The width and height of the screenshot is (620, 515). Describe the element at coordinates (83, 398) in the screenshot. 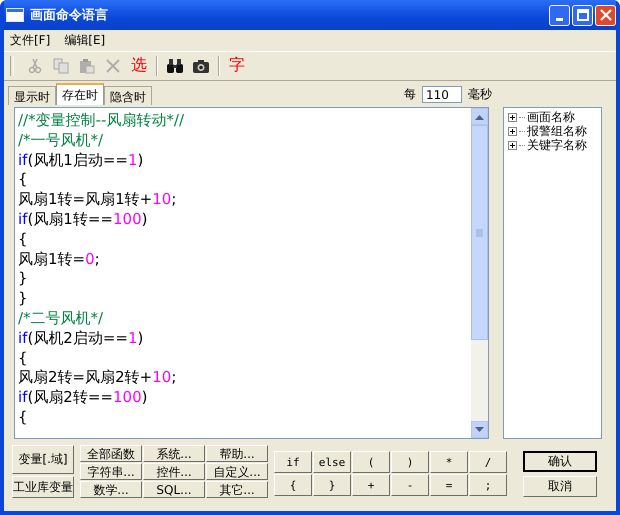

I see `code-line: if(风扇2转==100)` at that location.